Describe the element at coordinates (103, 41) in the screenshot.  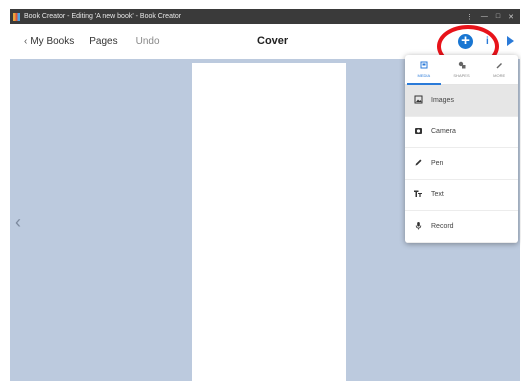
I see `pages-button: Pages` at that location.